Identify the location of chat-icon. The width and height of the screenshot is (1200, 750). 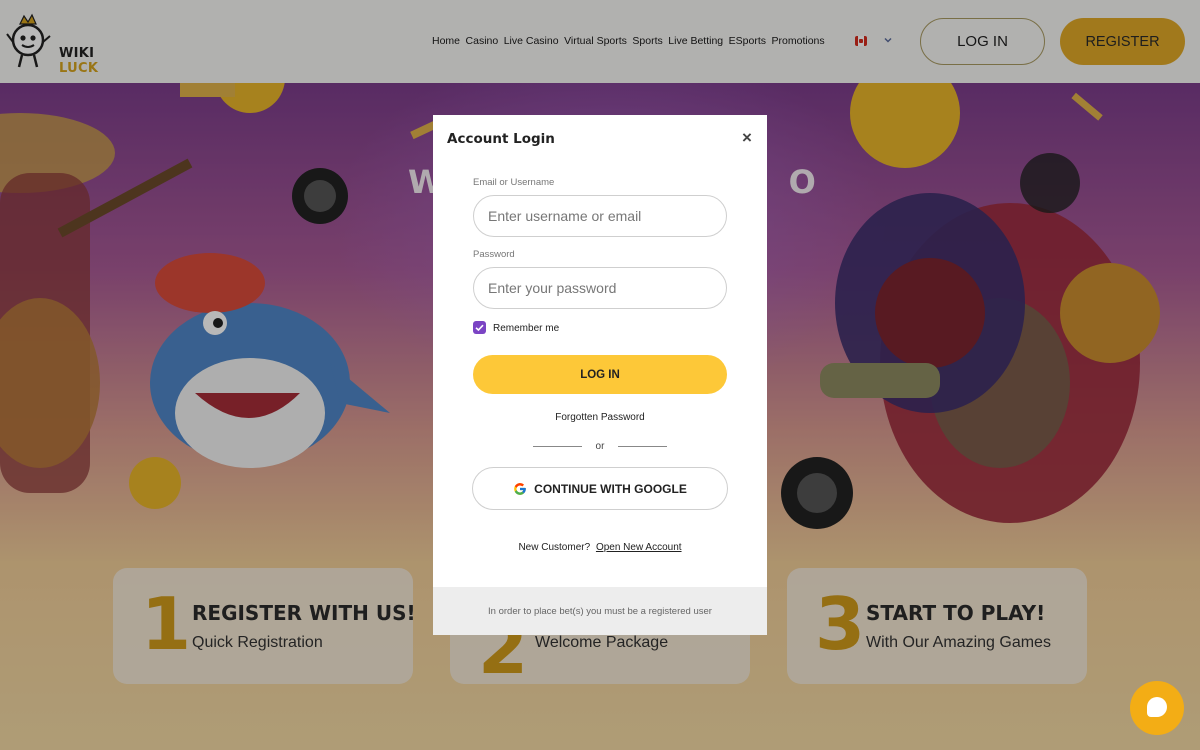
(1157, 708).